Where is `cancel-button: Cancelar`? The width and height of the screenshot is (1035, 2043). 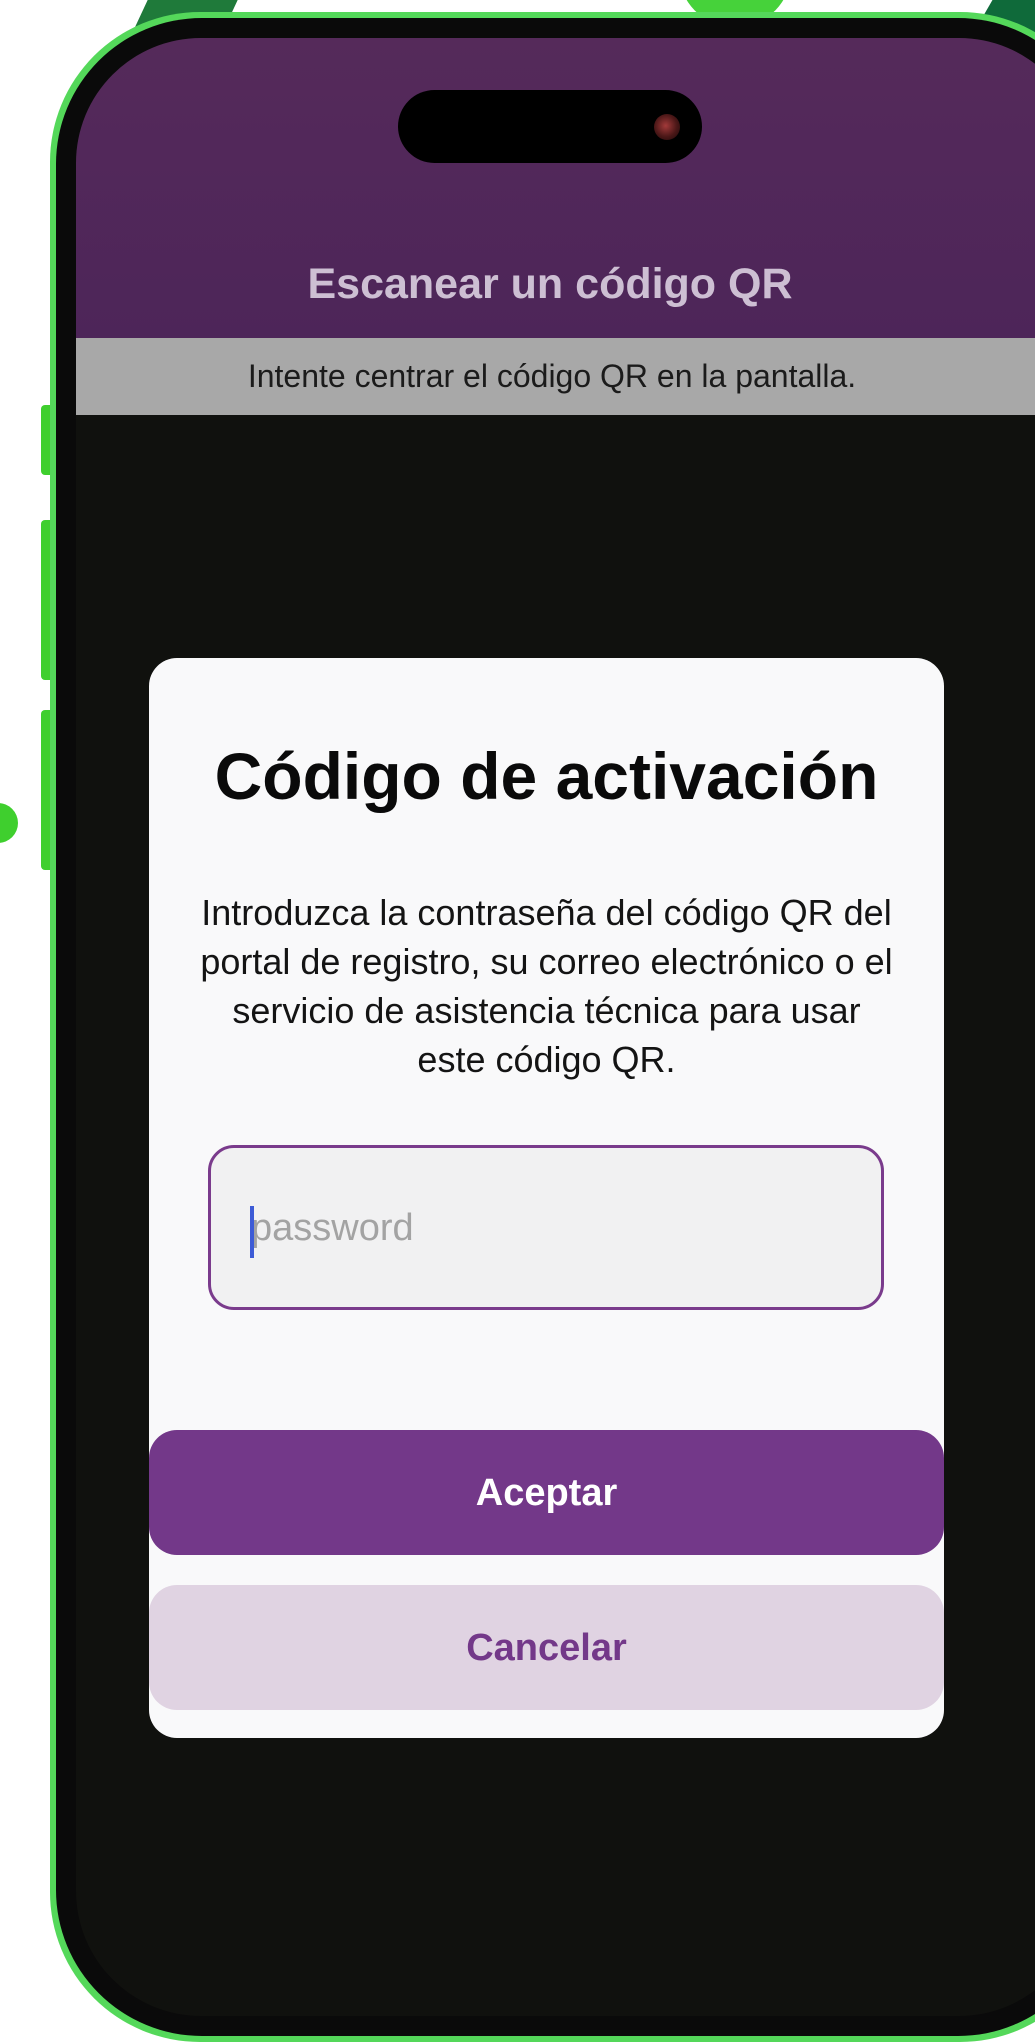
cancel-button: Cancelar is located at coordinates (546, 1647).